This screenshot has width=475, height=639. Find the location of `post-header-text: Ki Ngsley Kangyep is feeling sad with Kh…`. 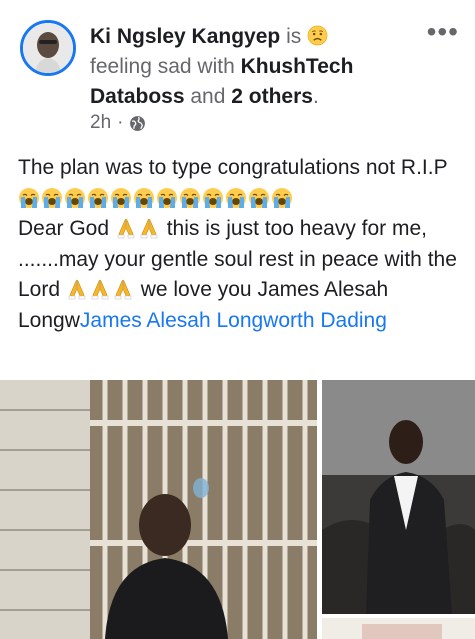

post-header-text: Ki Ngsley Kangyep is feeling sad with Kh… is located at coordinates (255, 67).